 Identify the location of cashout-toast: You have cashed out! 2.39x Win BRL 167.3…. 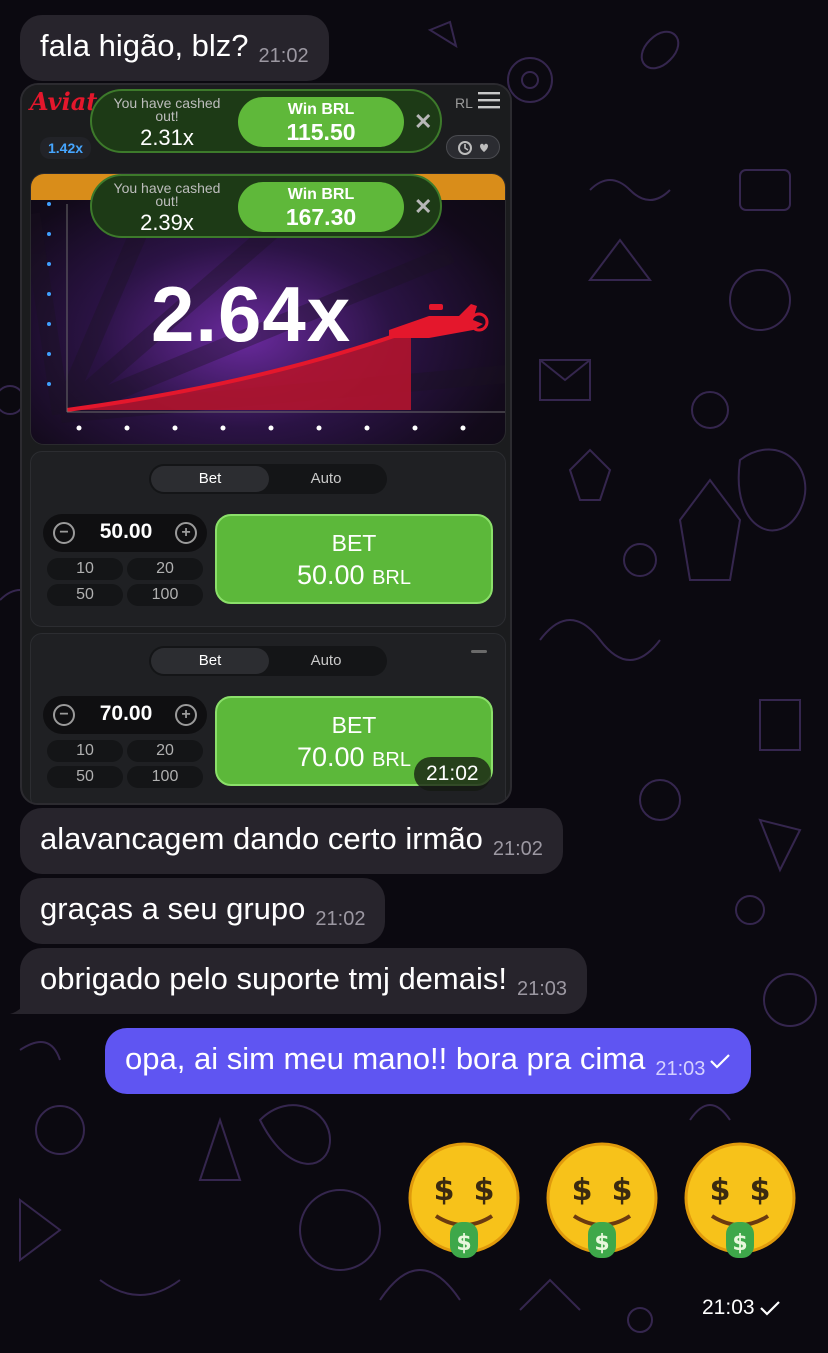
(266, 206).